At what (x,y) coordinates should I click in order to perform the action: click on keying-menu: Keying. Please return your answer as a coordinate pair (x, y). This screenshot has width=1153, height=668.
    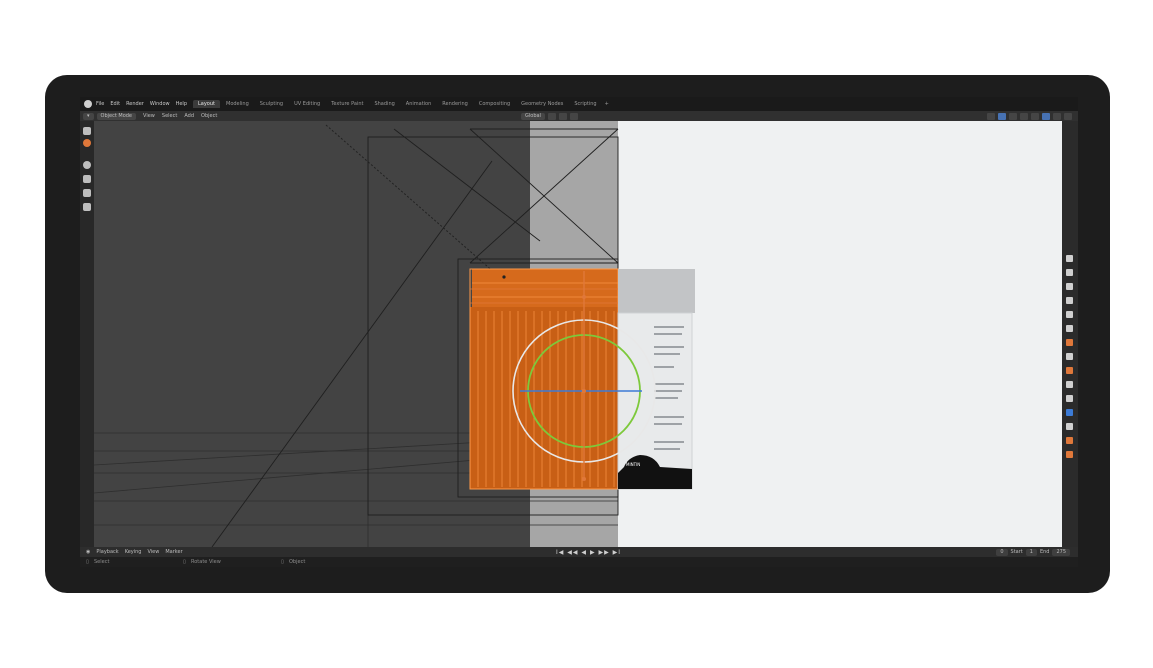
    Looking at the image, I should click on (133, 552).